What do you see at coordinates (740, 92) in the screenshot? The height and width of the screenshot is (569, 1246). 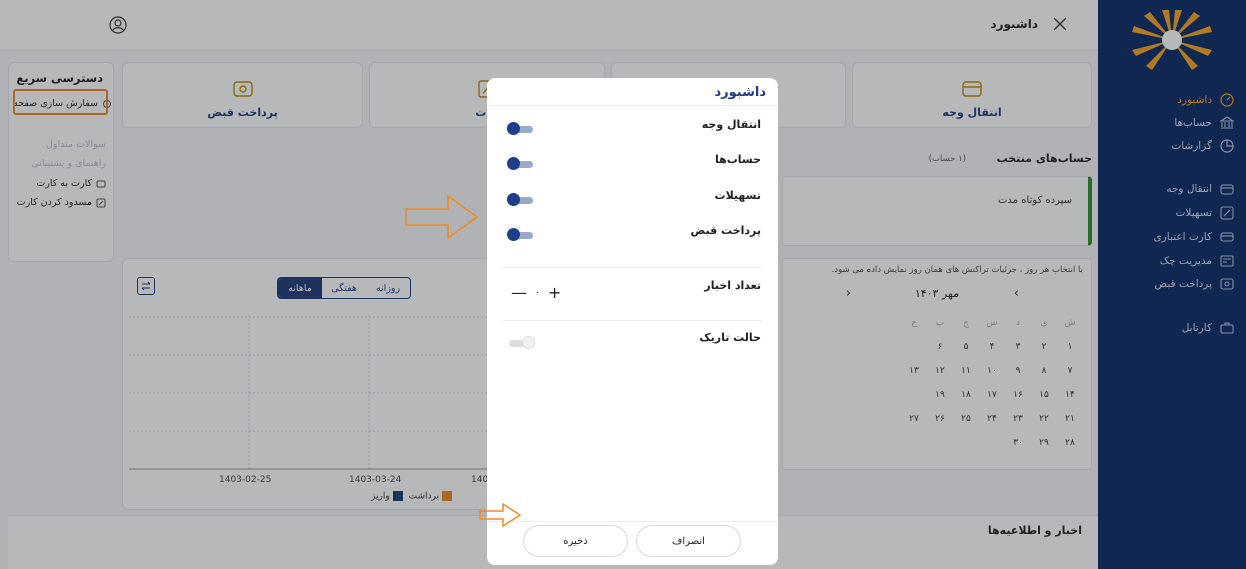 I see `modal-title: داشبورد` at bounding box center [740, 92].